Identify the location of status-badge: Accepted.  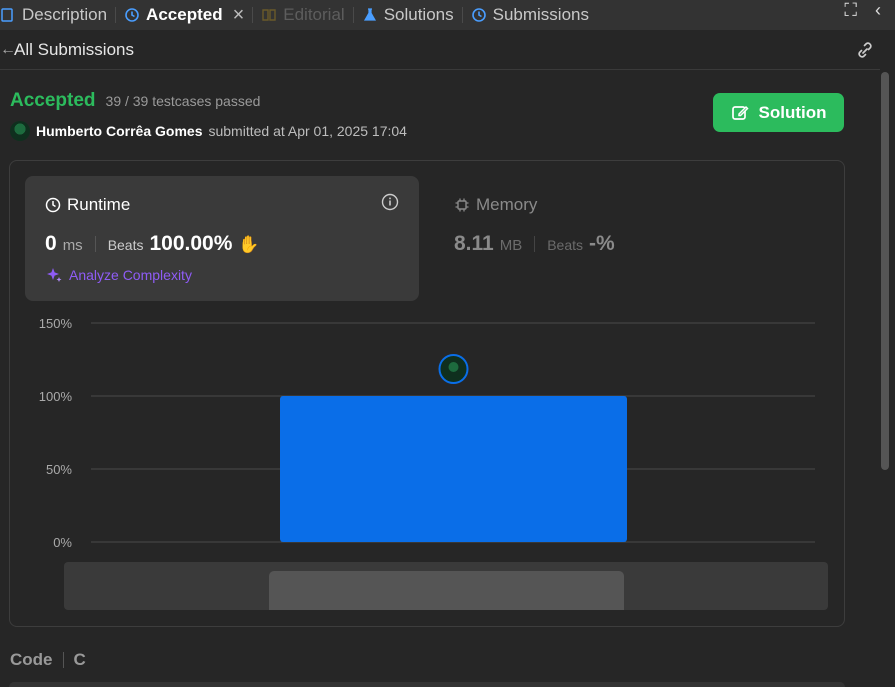
(53, 100).